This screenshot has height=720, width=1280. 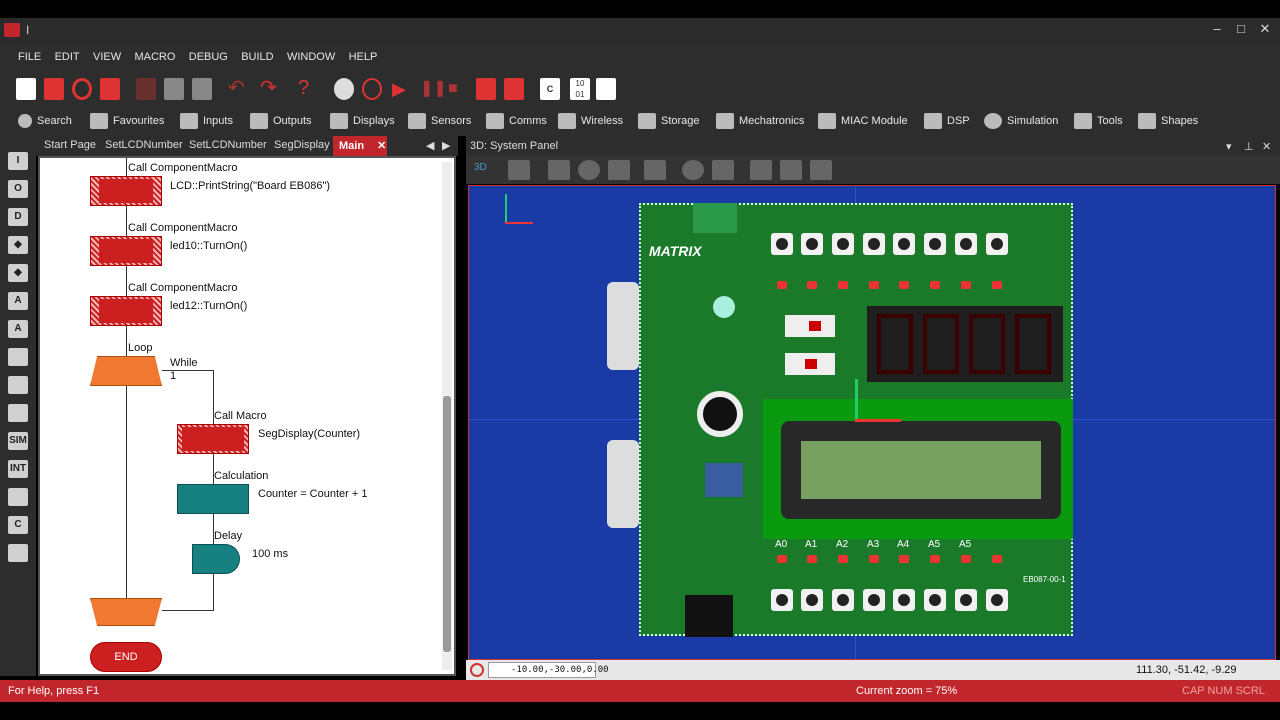 What do you see at coordinates (1249, 146) in the screenshot?
I see `pin-icon: ⊥` at bounding box center [1249, 146].